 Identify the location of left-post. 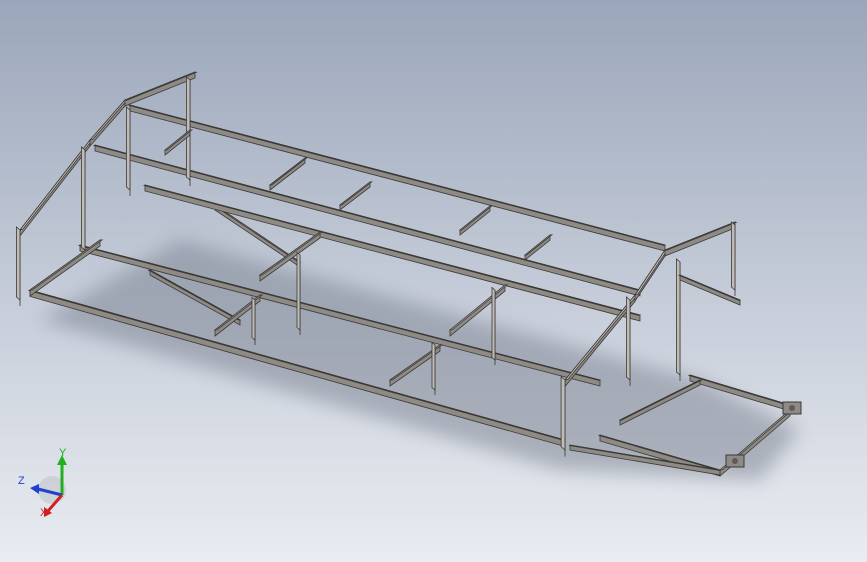
(18, 266).